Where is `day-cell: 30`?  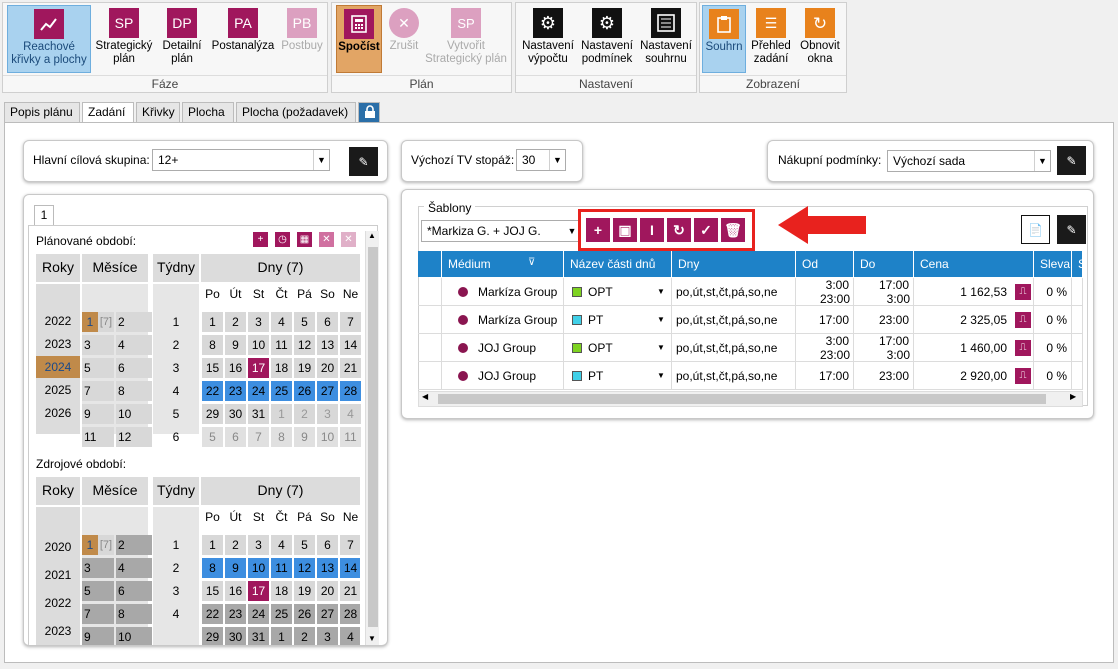 day-cell: 30 is located at coordinates (235, 636).